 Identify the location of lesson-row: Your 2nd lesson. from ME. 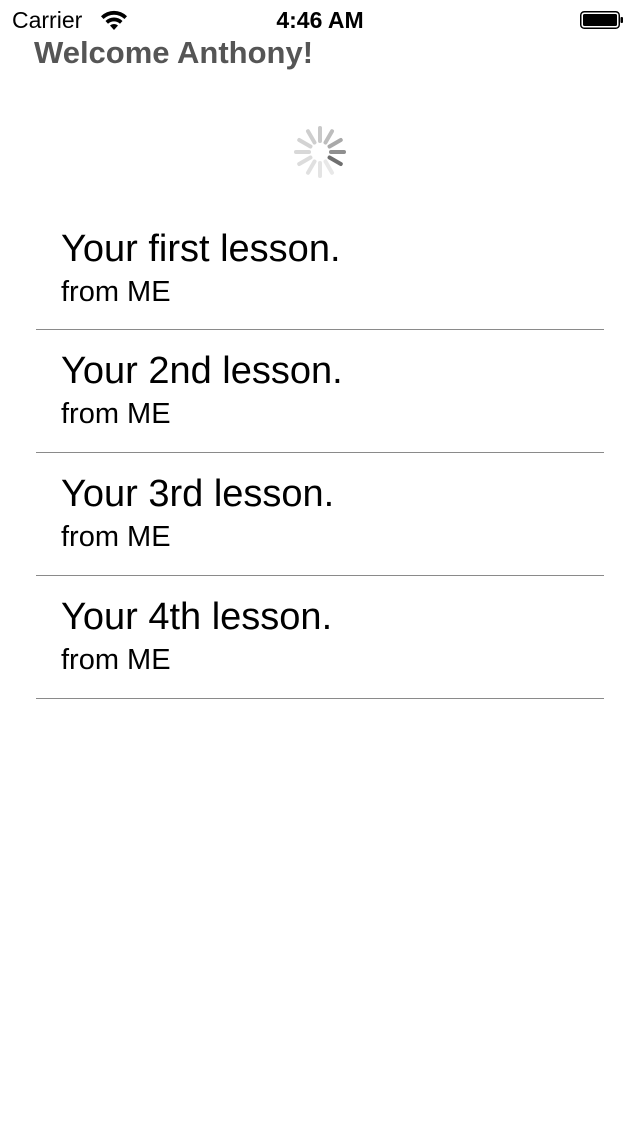
(320, 391).